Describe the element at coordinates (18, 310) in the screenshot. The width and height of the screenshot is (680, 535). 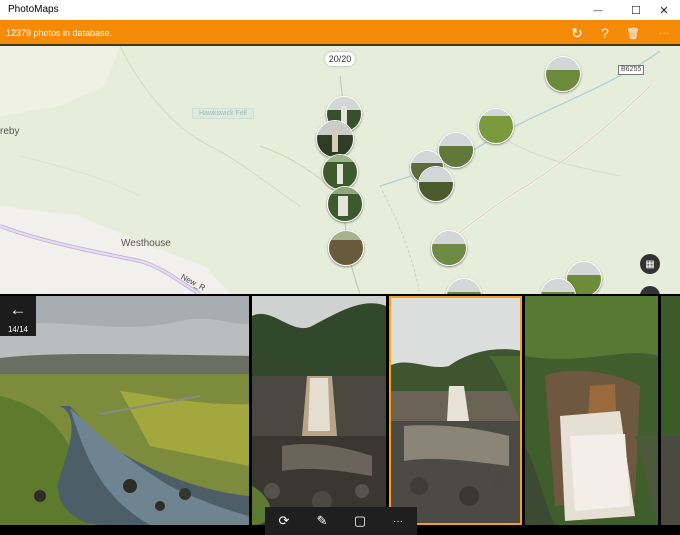
I see `back-arrow-icon: ←` at that location.